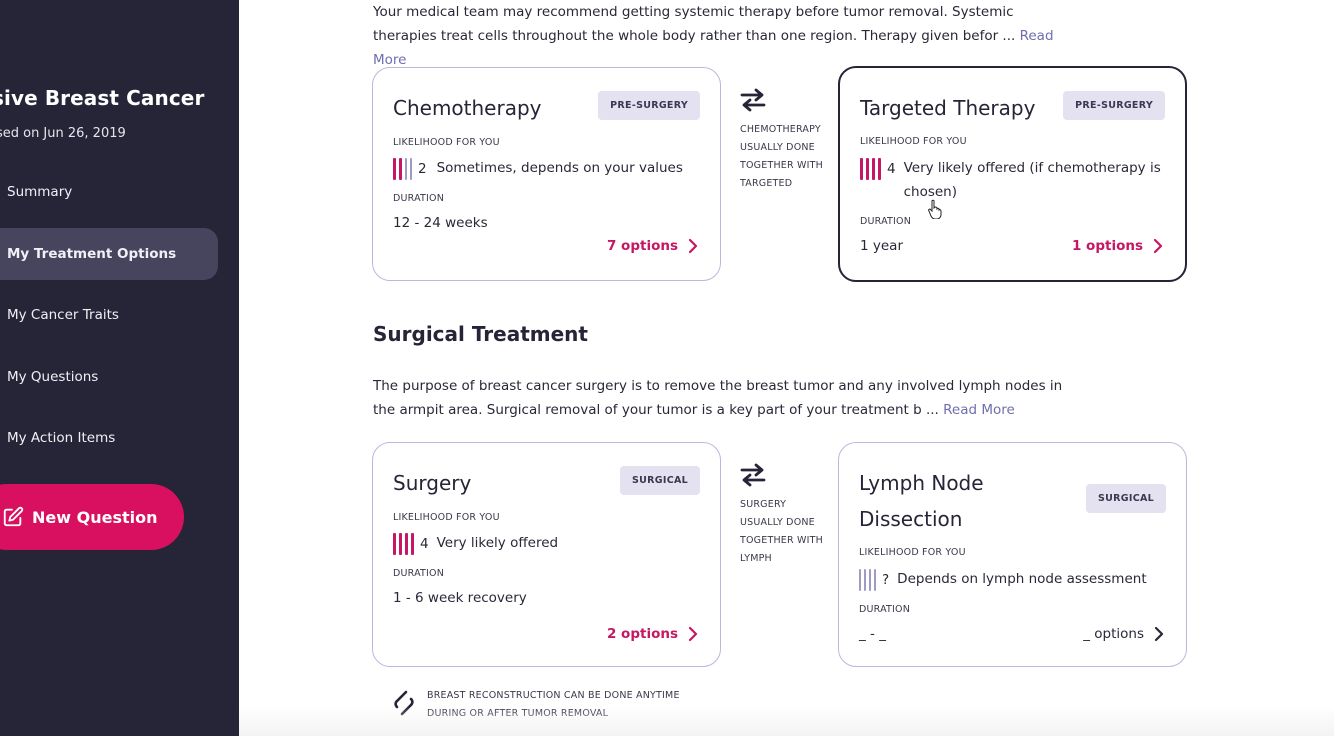 Image resolution: width=1334 pixels, height=736 pixels. I want to click on new-question-button: New Question, so click(92, 517).